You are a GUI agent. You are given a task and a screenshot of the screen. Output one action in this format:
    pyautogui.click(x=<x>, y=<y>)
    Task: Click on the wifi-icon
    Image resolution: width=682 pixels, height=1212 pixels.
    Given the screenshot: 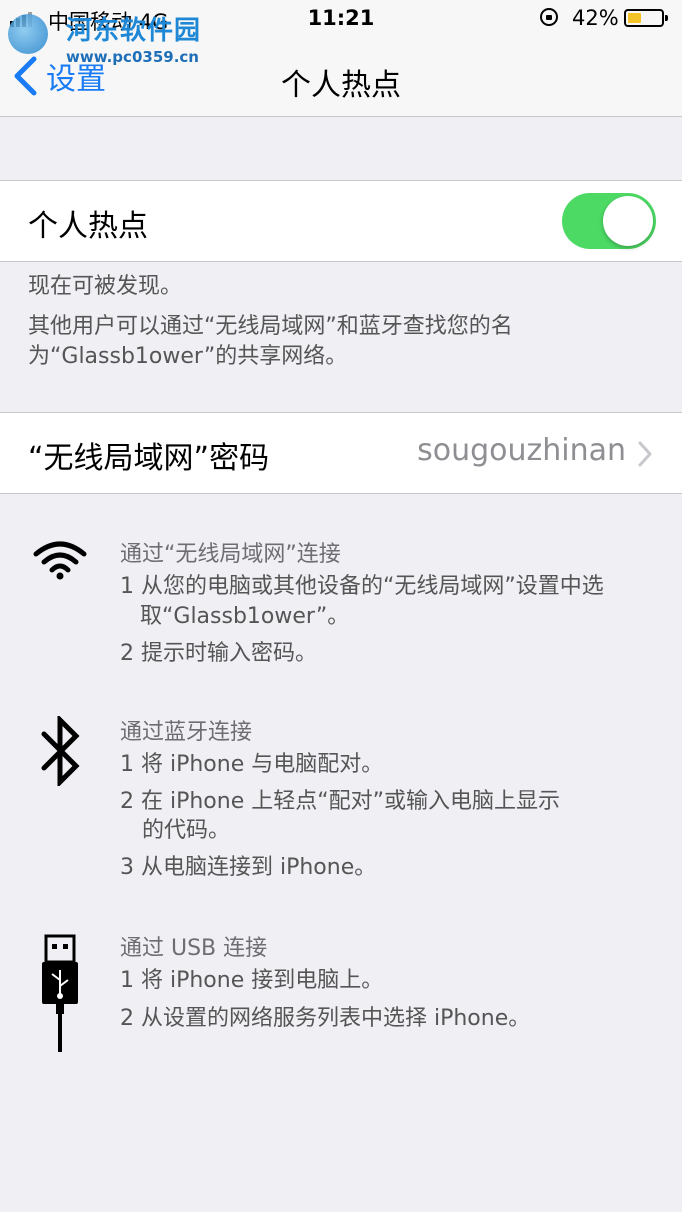 What is the action you would take?
    pyautogui.click(x=60, y=560)
    